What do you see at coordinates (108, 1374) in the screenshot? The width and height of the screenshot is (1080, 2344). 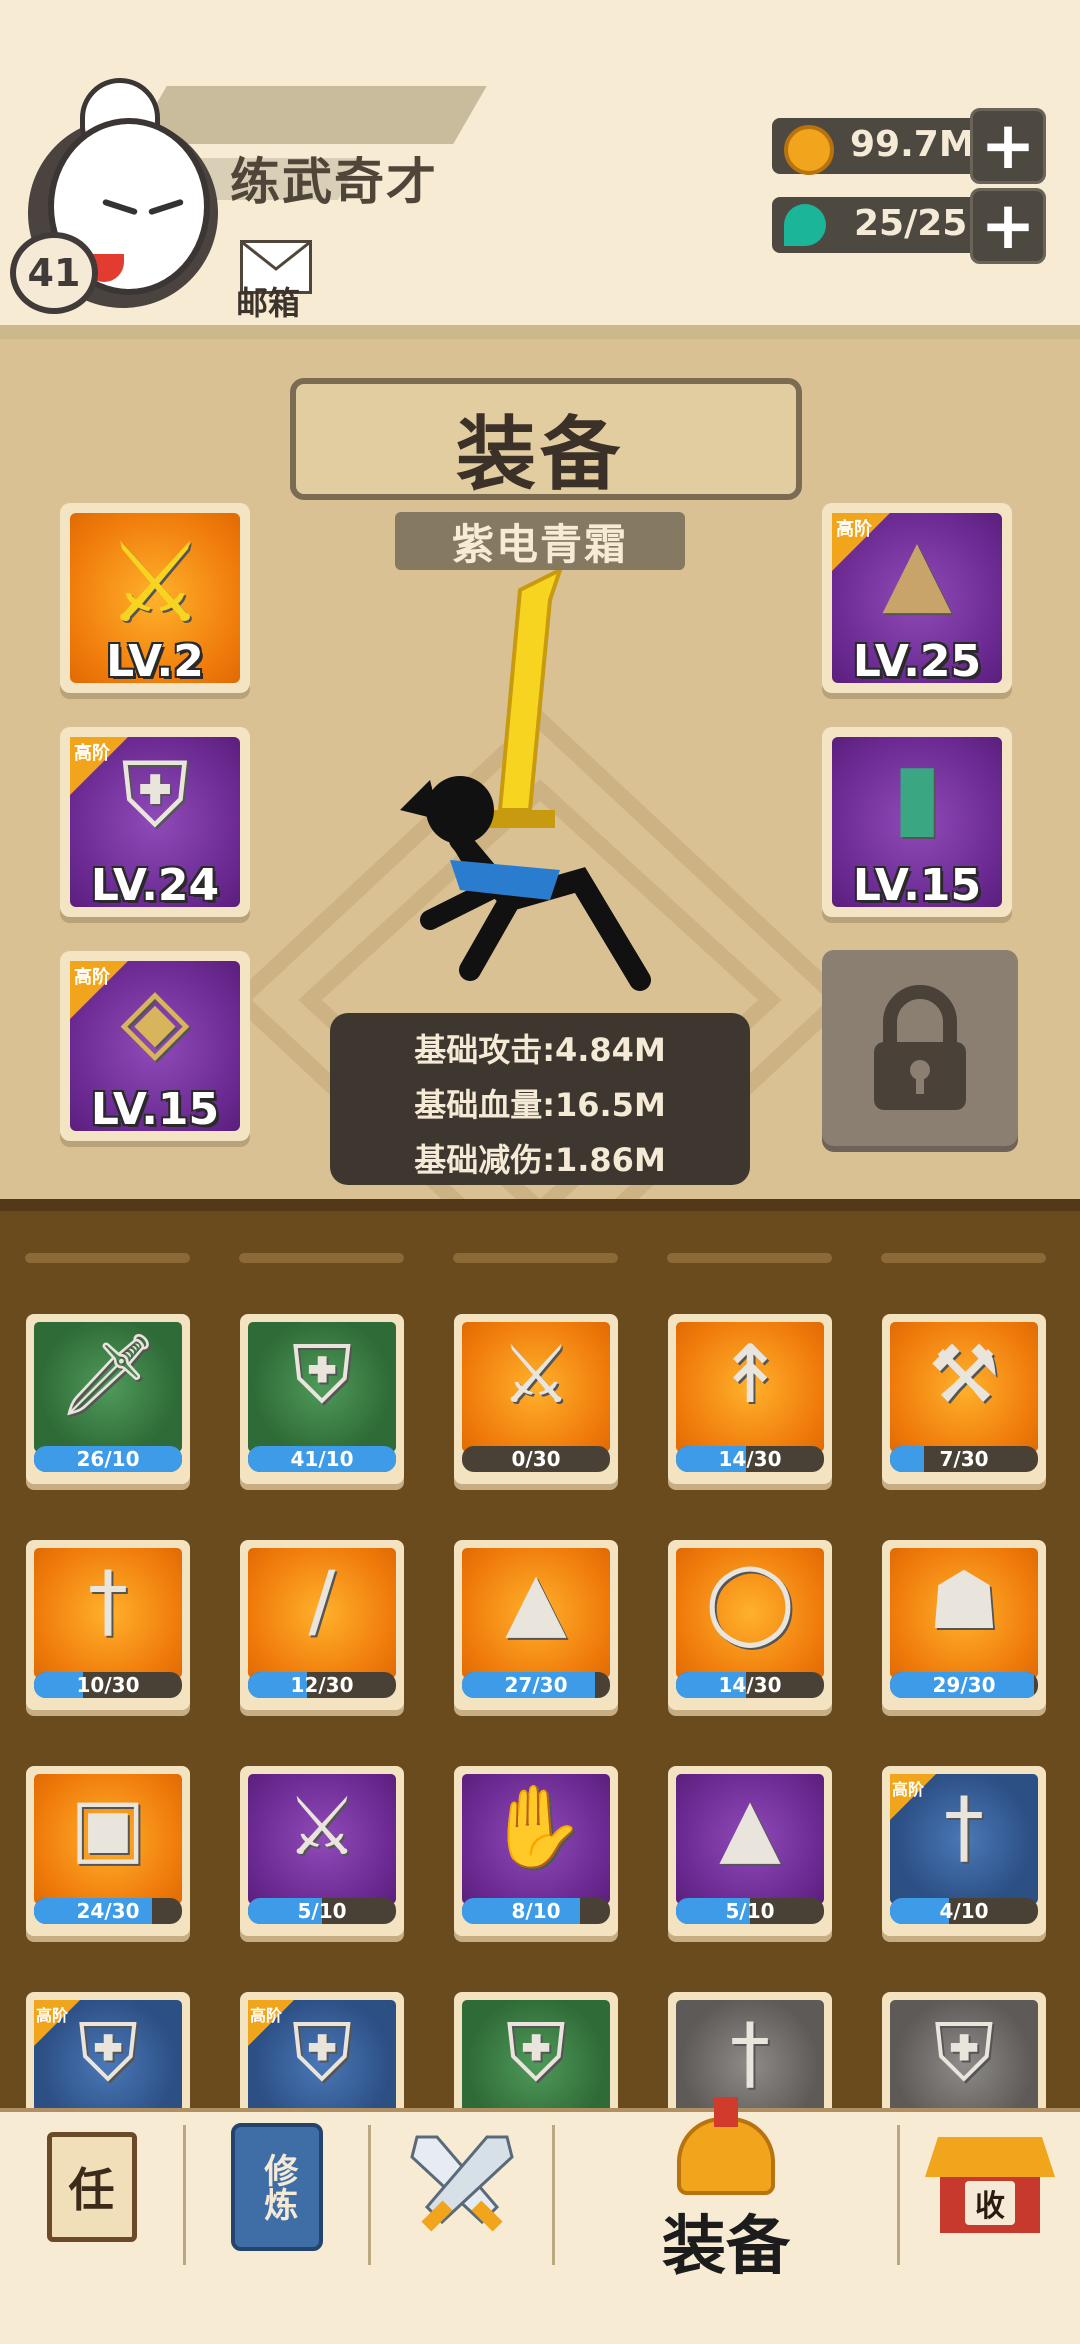 I see `cleaver-icon: 🗡` at bounding box center [108, 1374].